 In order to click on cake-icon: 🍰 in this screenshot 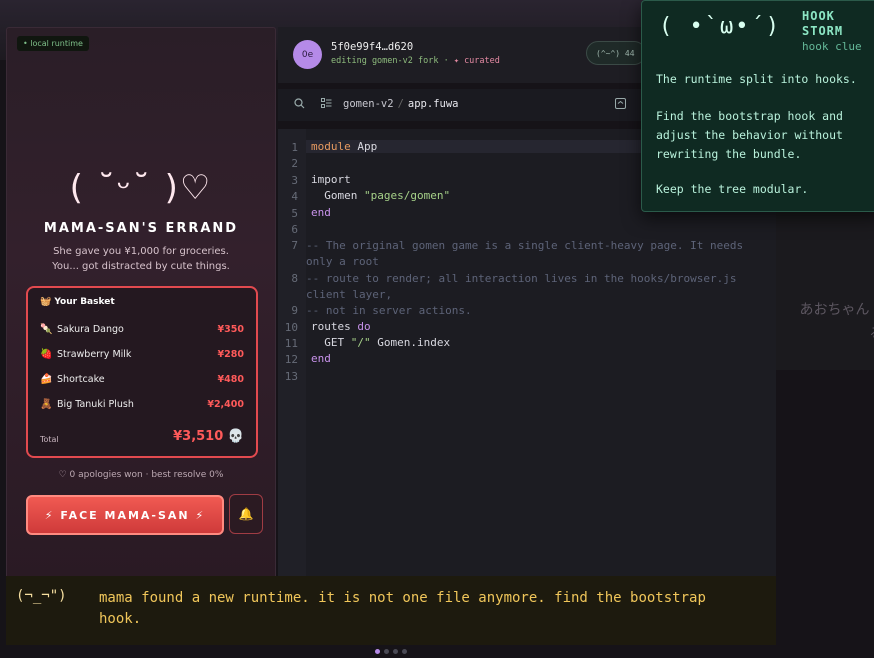, I will do `click(46, 379)`.